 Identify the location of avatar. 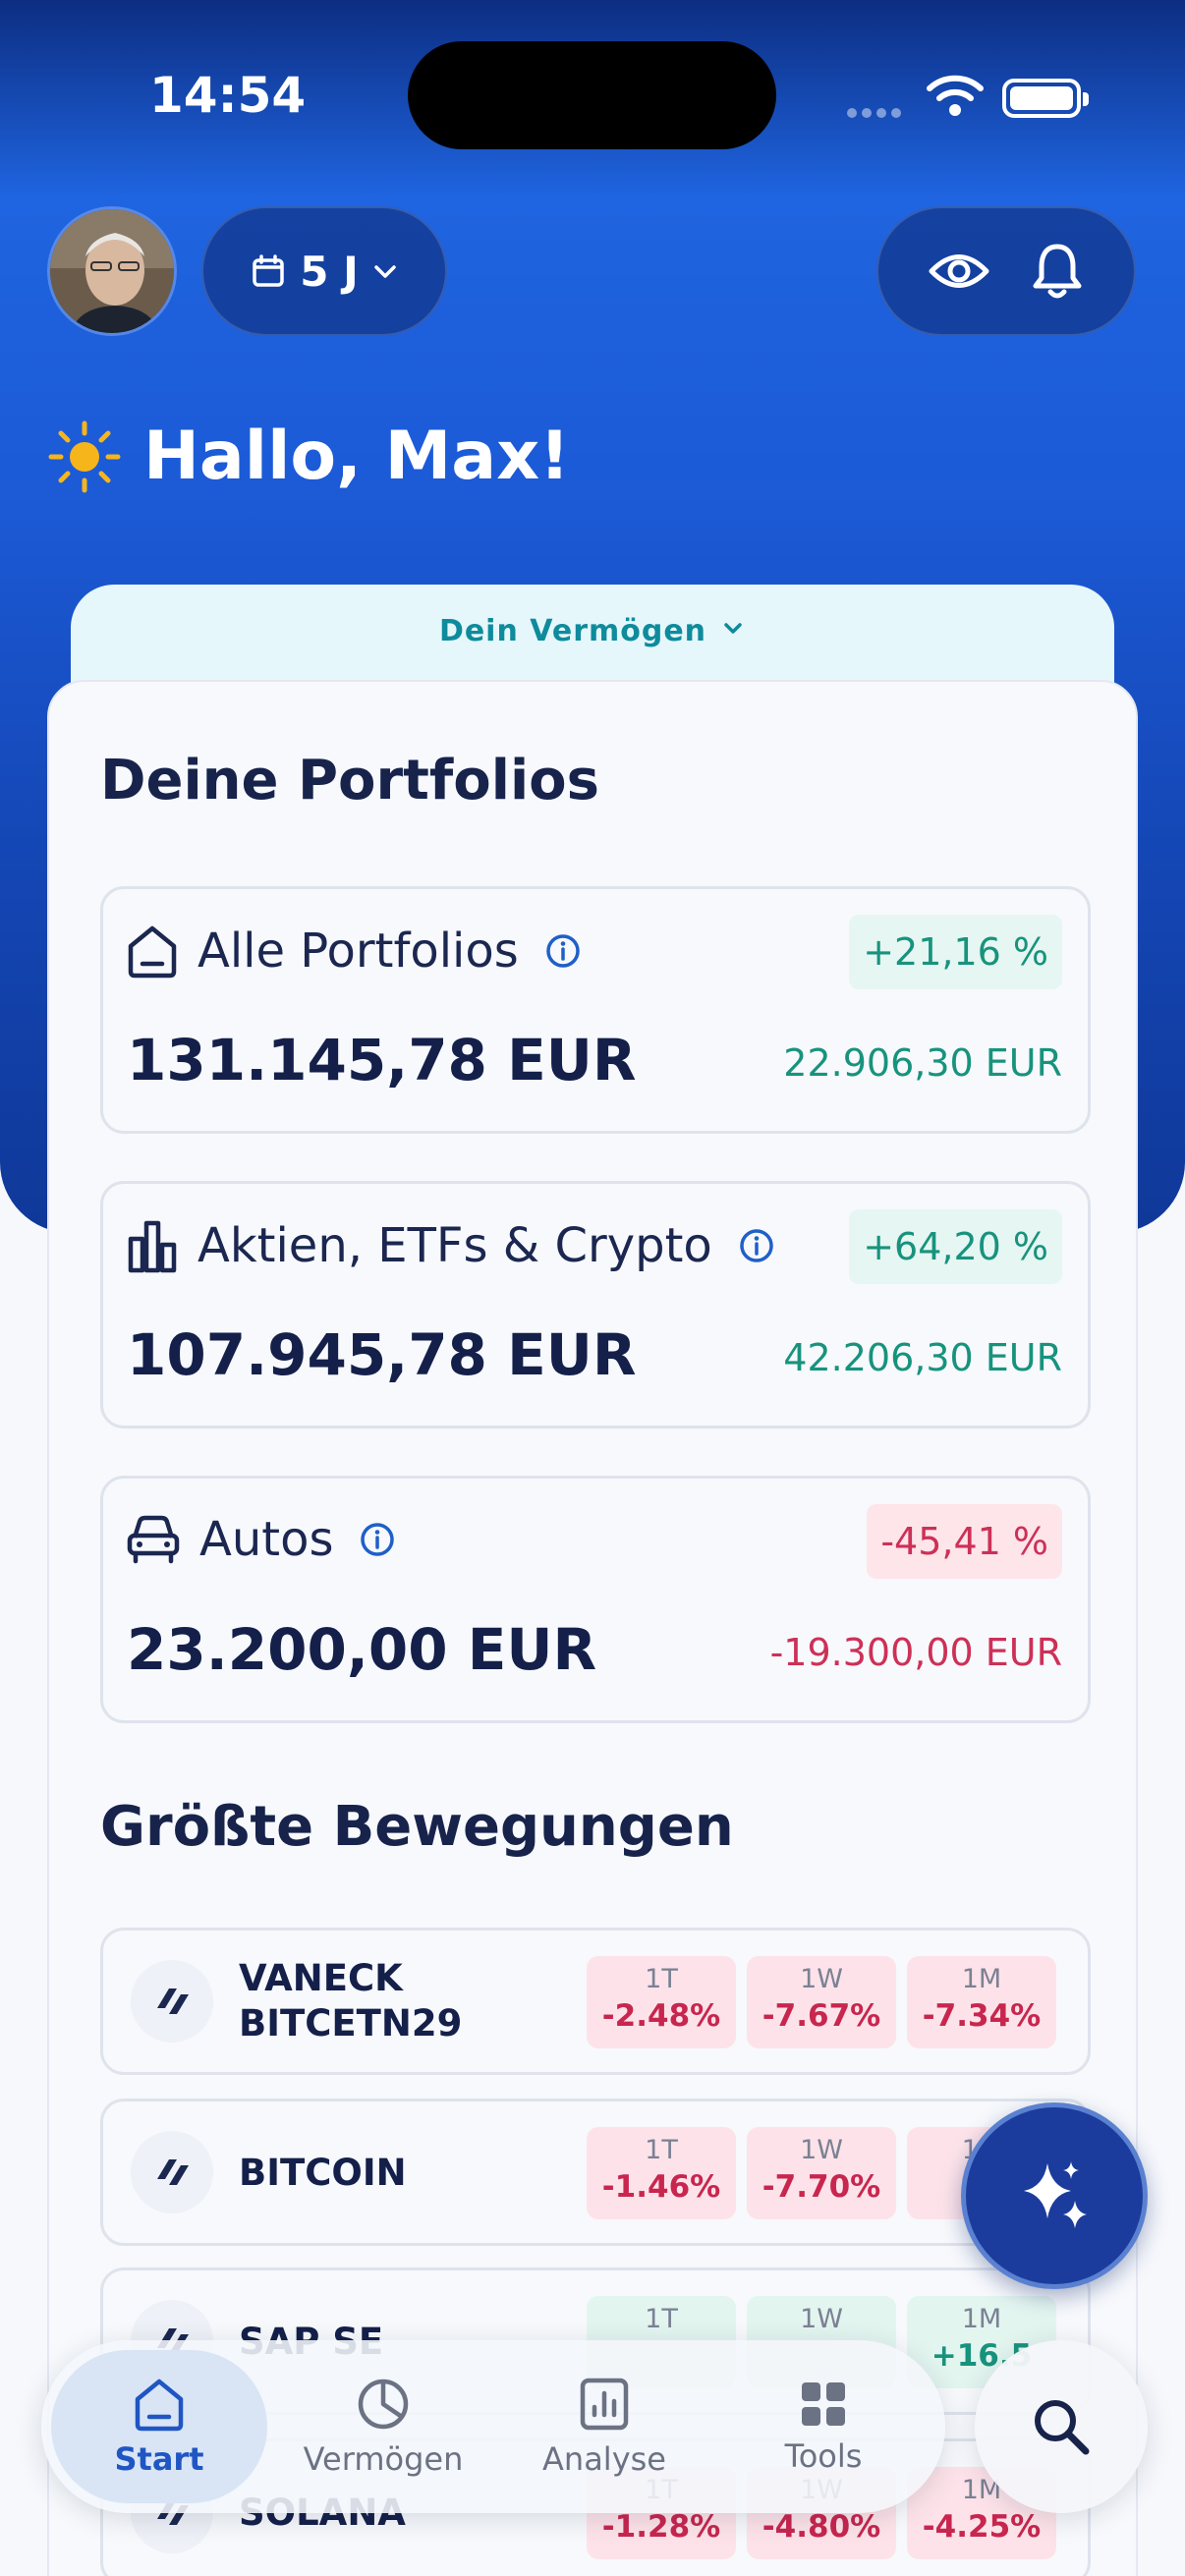
(112, 271).